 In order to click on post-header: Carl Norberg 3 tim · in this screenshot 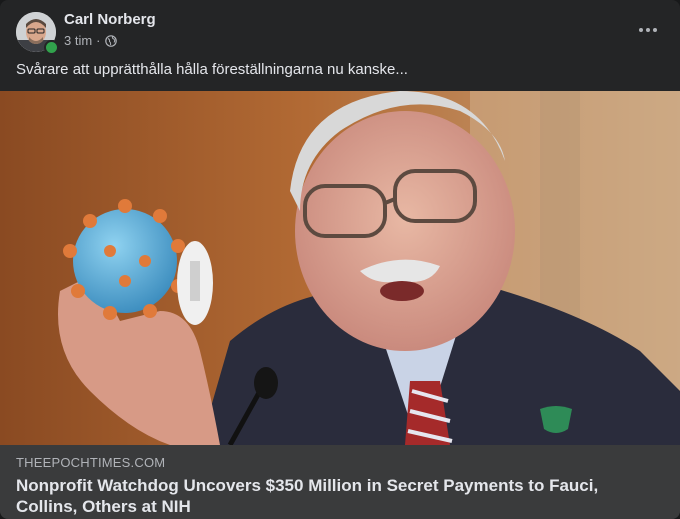, I will do `click(340, 30)`.